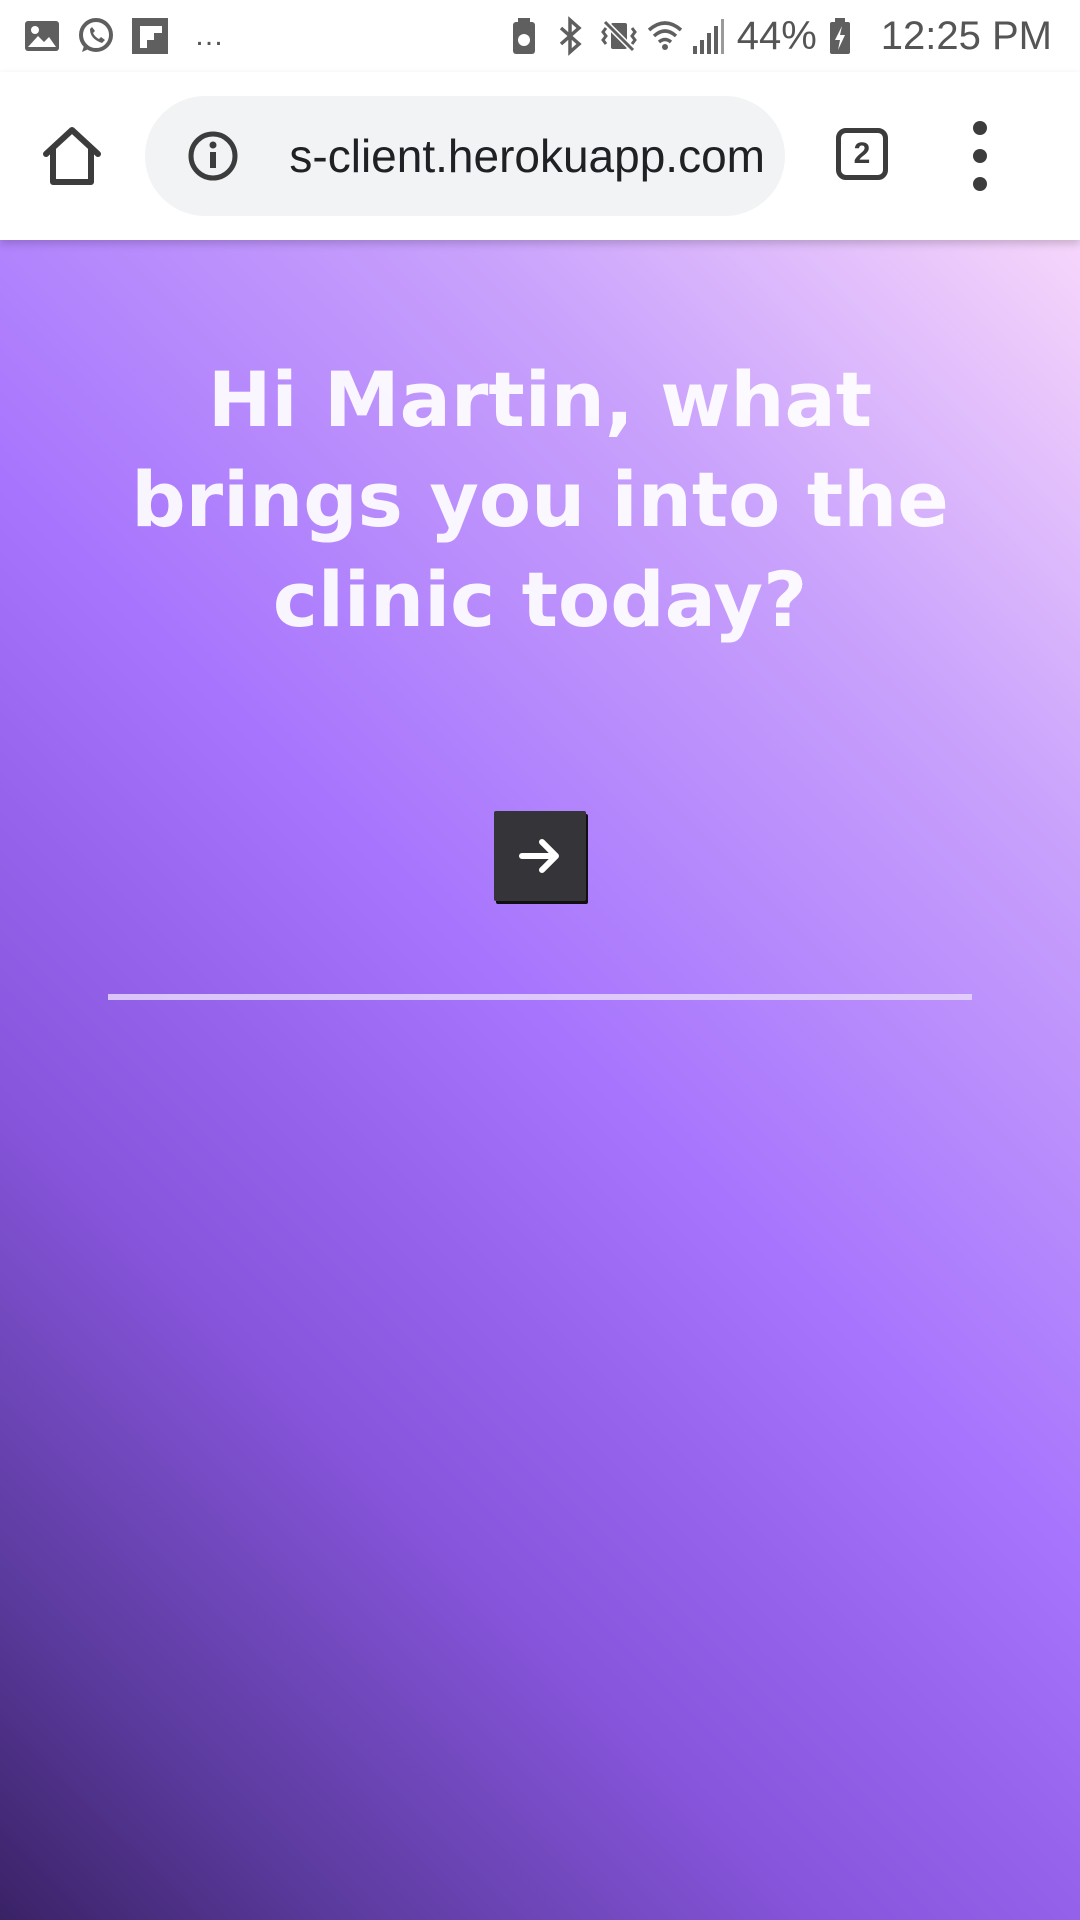 The image size is (1080, 1920). What do you see at coordinates (213, 156) in the screenshot?
I see `info-icon` at bounding box center [213, 156].